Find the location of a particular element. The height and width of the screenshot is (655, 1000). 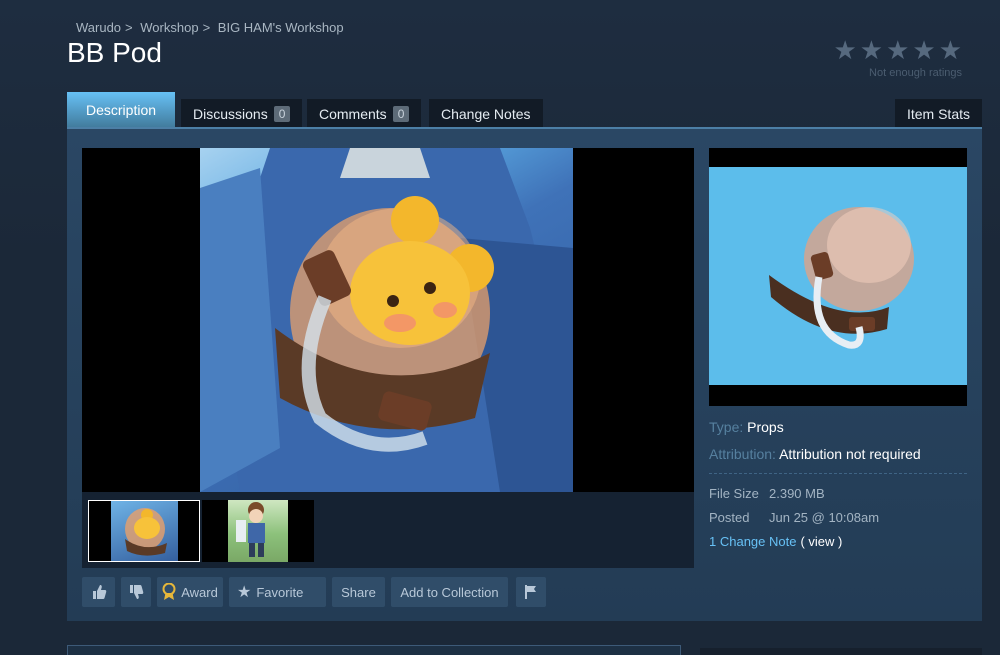

rate-down-button is located at coordinates (136, 592).